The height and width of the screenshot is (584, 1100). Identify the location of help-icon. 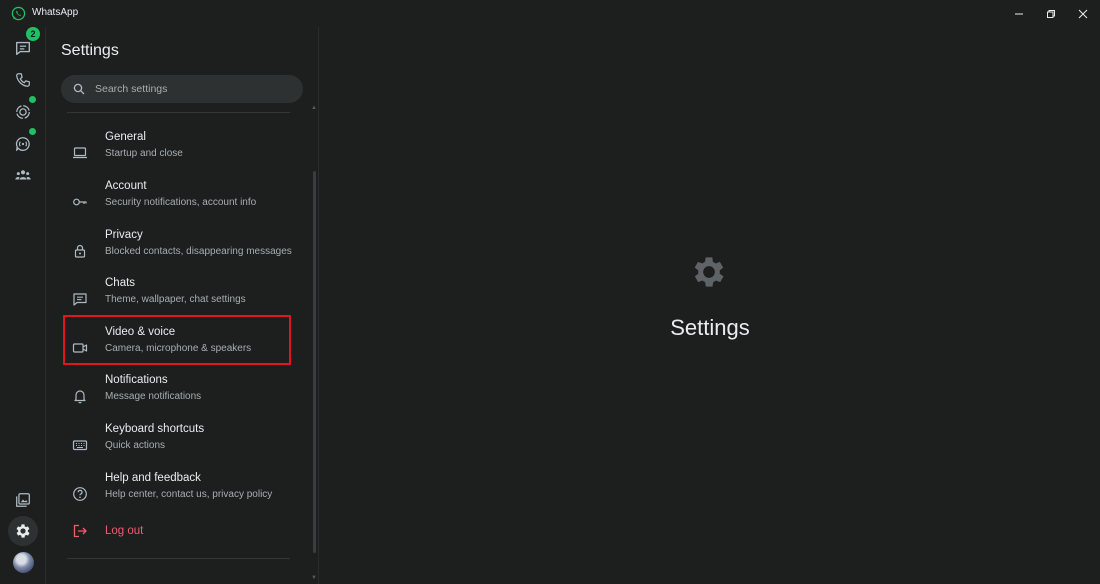
(80, 494).